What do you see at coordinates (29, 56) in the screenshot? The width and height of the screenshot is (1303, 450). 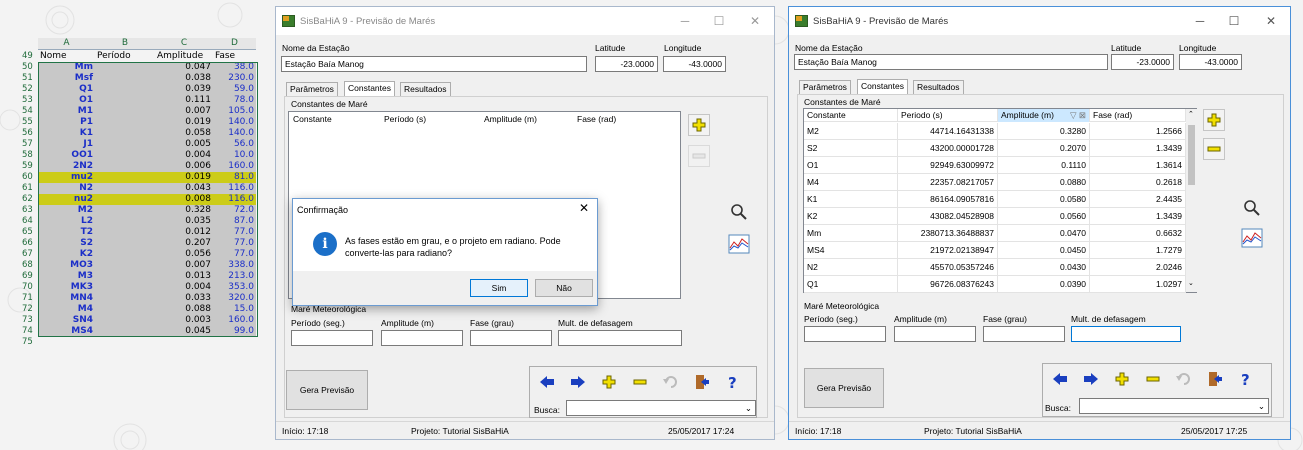 I see `row-number: 49` at bounding box center [29, 56].